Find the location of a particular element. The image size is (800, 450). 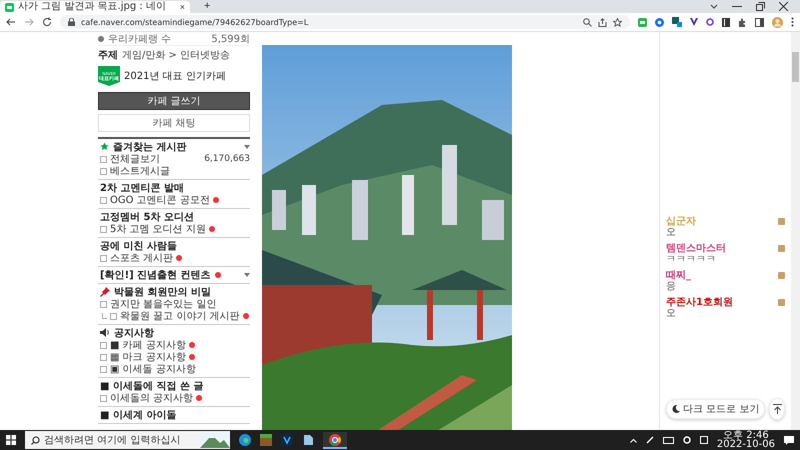

speaker-icon is located at coordinates (105, 332).